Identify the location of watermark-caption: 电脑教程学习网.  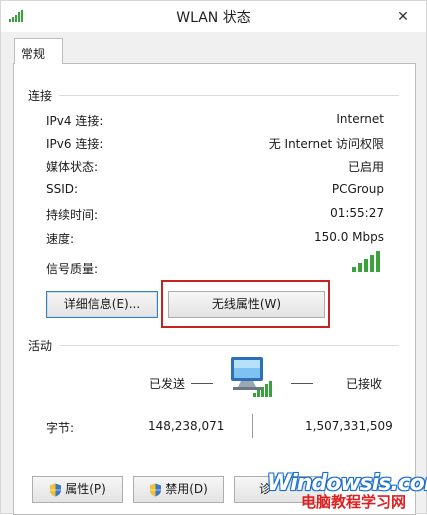
(354, 502).